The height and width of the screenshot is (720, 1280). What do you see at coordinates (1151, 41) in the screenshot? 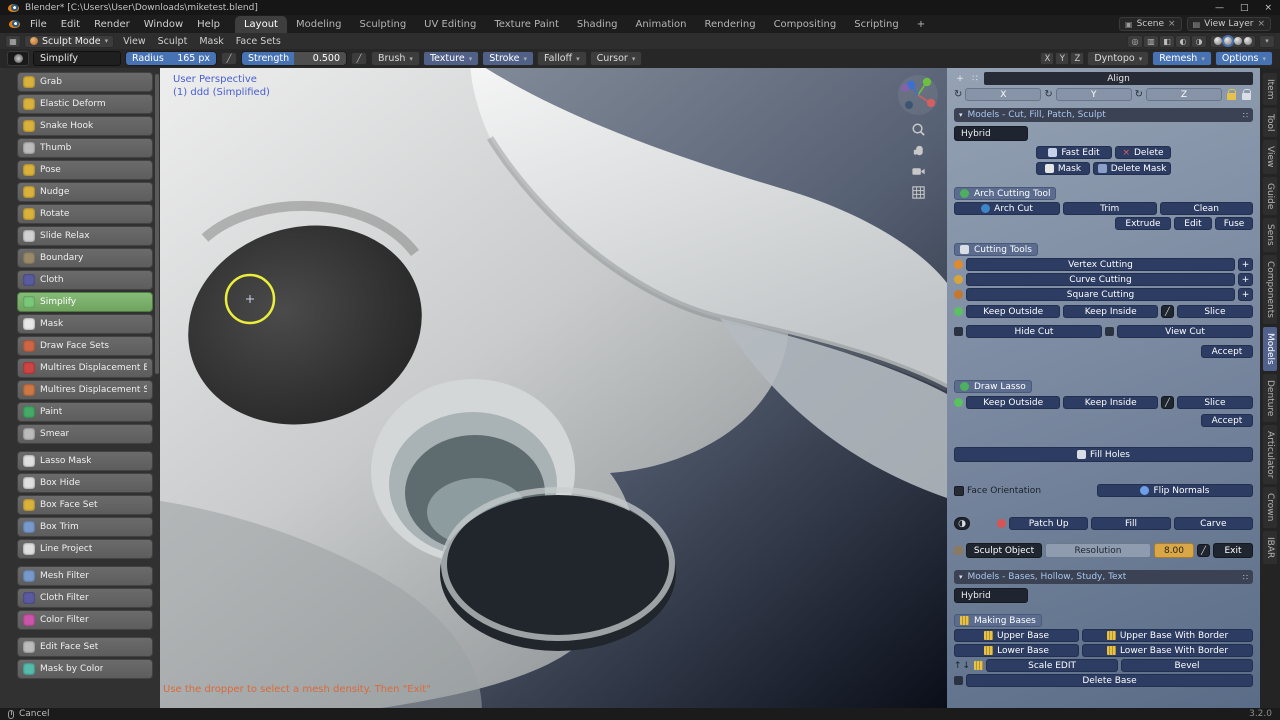
I see `viewport-option-icon: ▥` at bounding box center [1151, 41].